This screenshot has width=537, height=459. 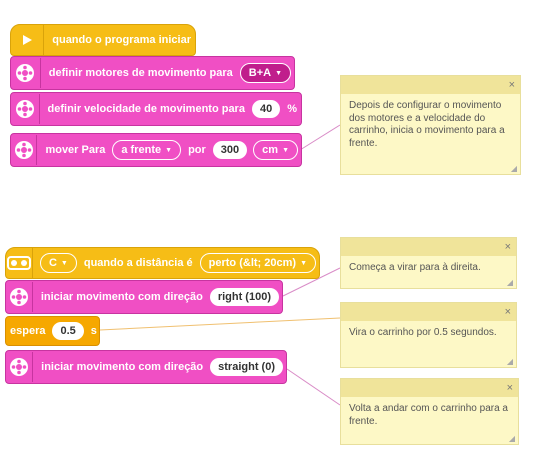 What do you see at coordinates (19, 263) in the screenshot?
I see `distance-sensor-icon` at bounding box center [19, 263].